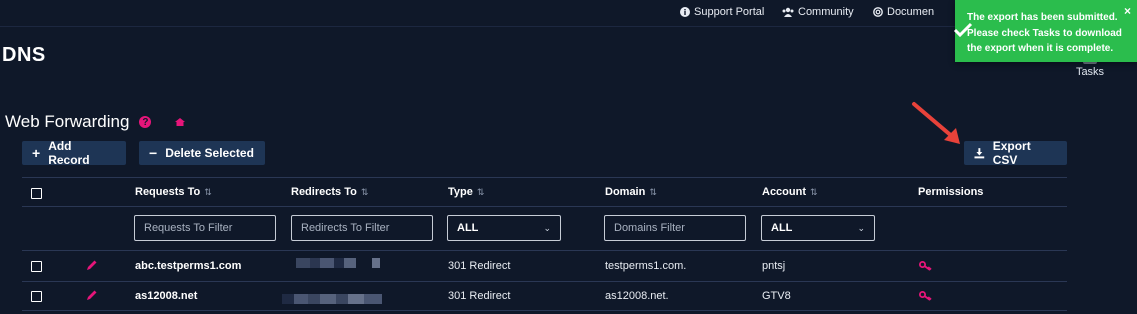  What do you see at coordinates (1127, 11) in the screenshot?
I see `toast-close-icon: ×` at bounding box center [1127, 11].